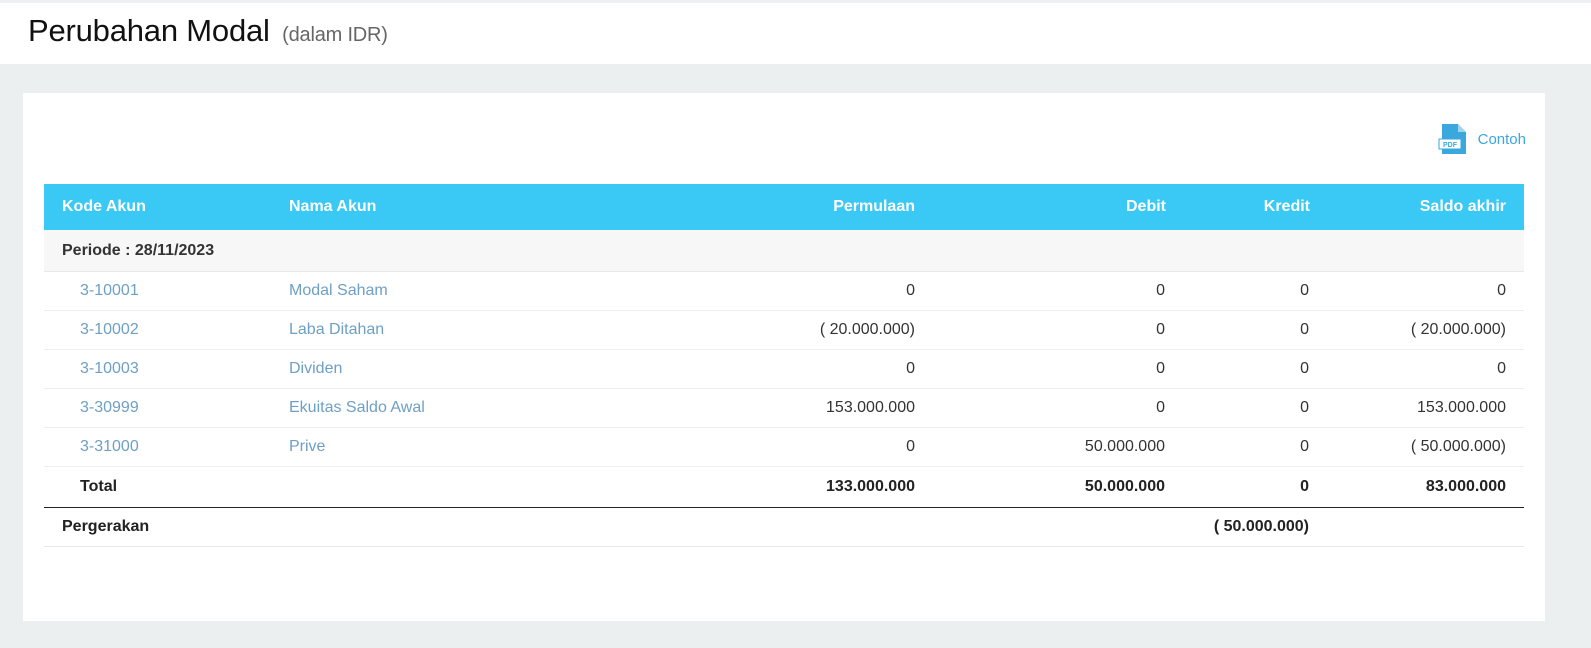 This screenshot has height=648, width=1591. I want to click on total-debit: 50.000.000, so click(1040, 487).